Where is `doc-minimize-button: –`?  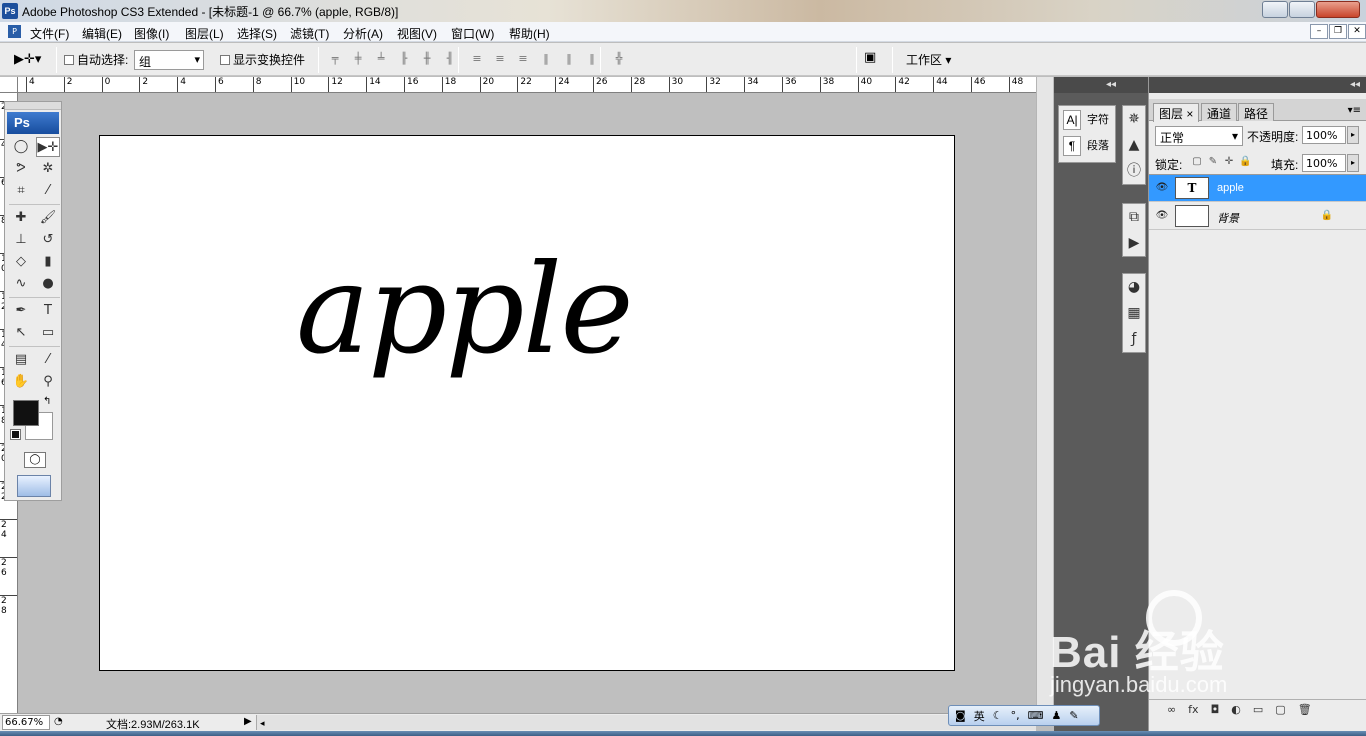 doc-minimize-button: – is located at coordinates (1319, 31).